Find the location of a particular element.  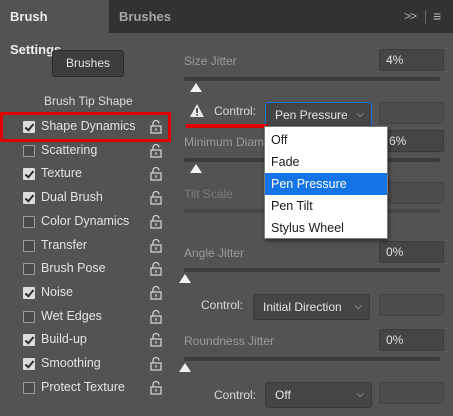

angle-jitter-slider-thumb is located at coordinates (185, 278).